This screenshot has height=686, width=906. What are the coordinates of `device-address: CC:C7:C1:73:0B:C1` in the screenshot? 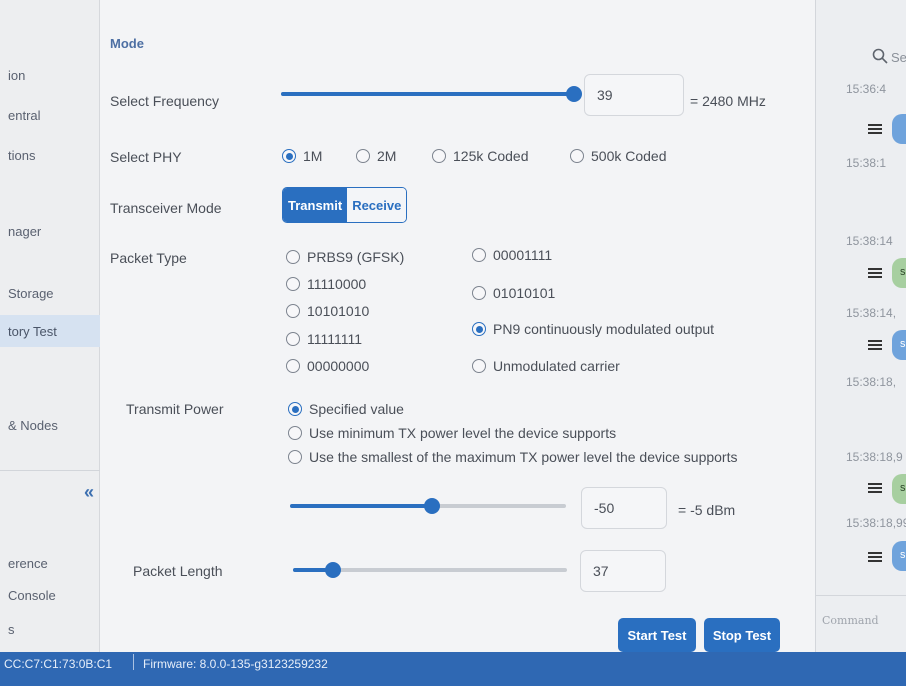 It's located at (58, 664).